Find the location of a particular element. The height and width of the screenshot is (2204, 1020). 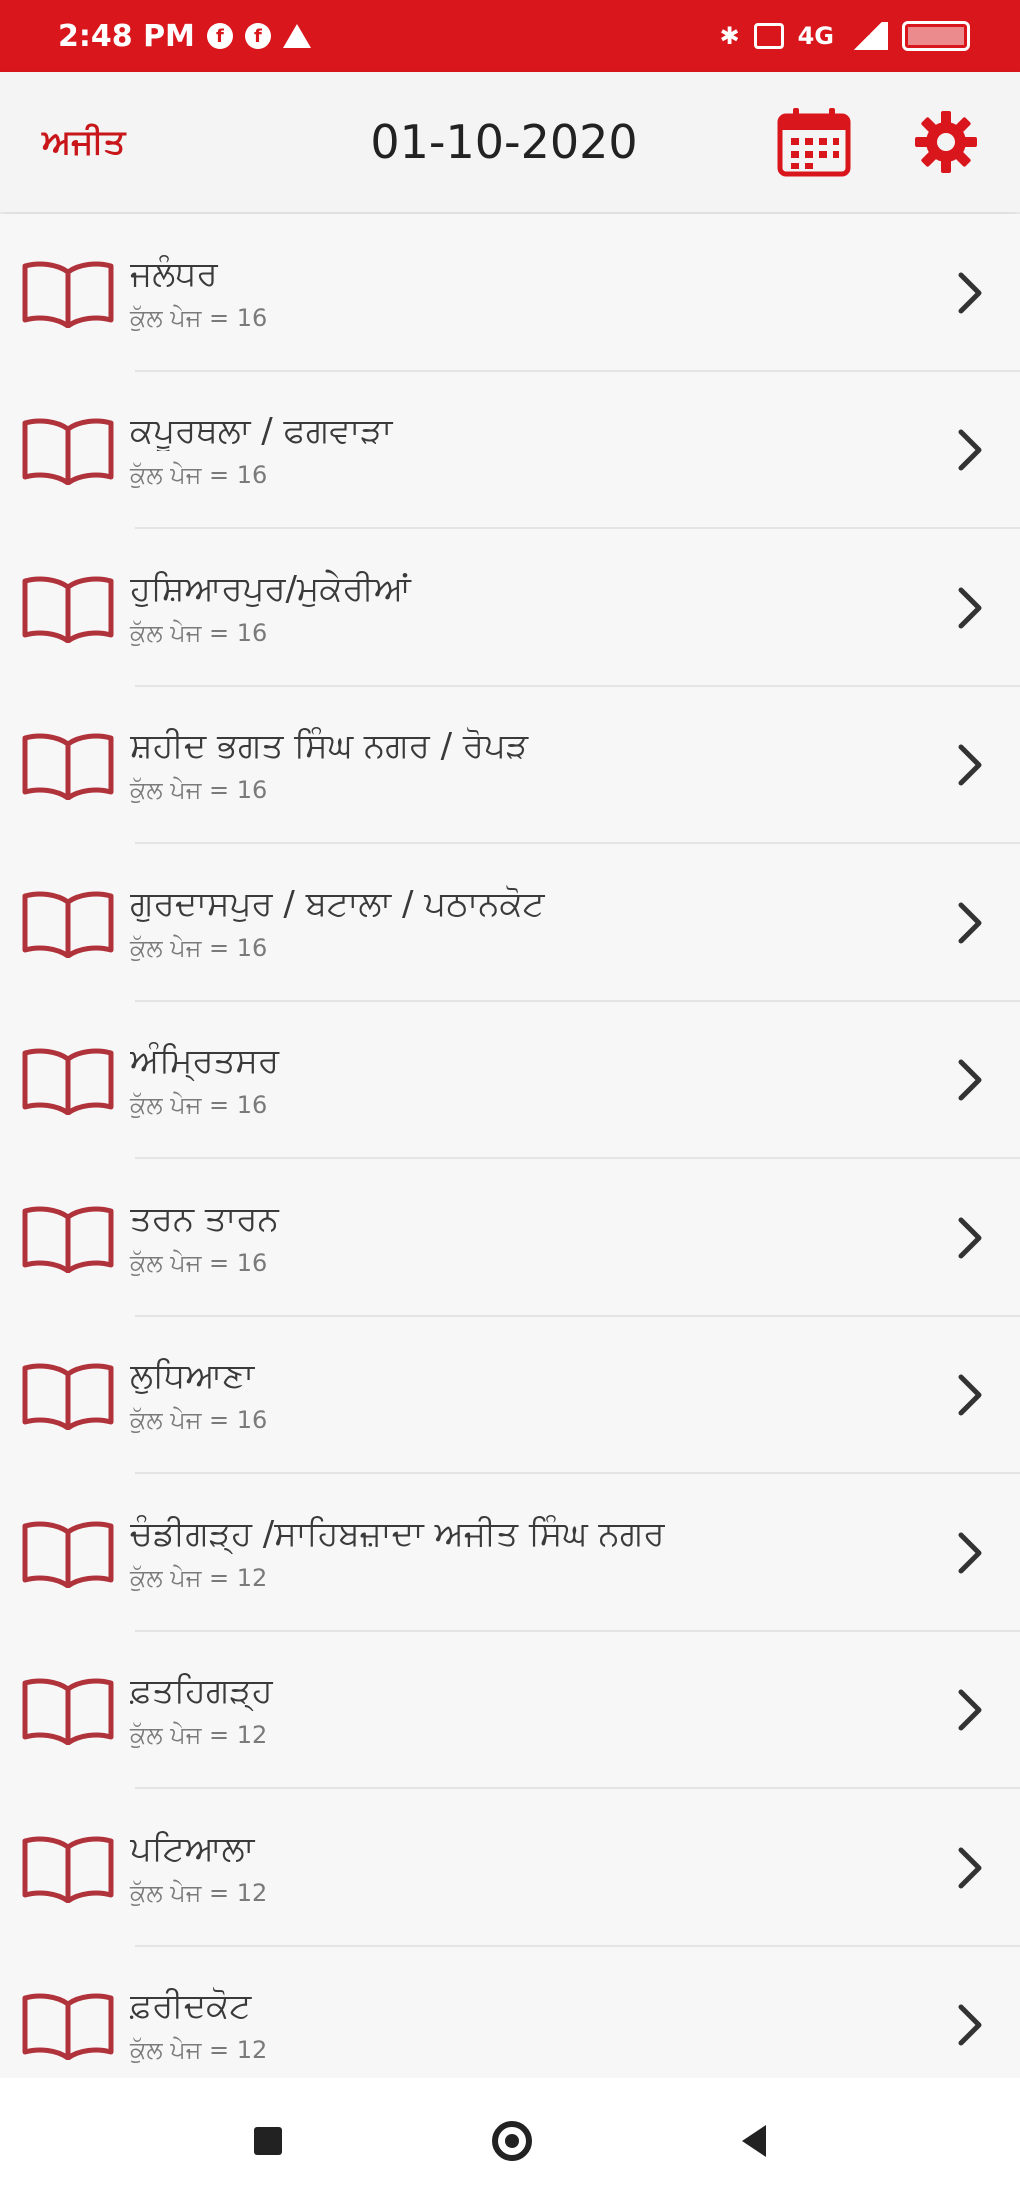

status-left: 2:48 PM f f is located at coordinates (184, 36).